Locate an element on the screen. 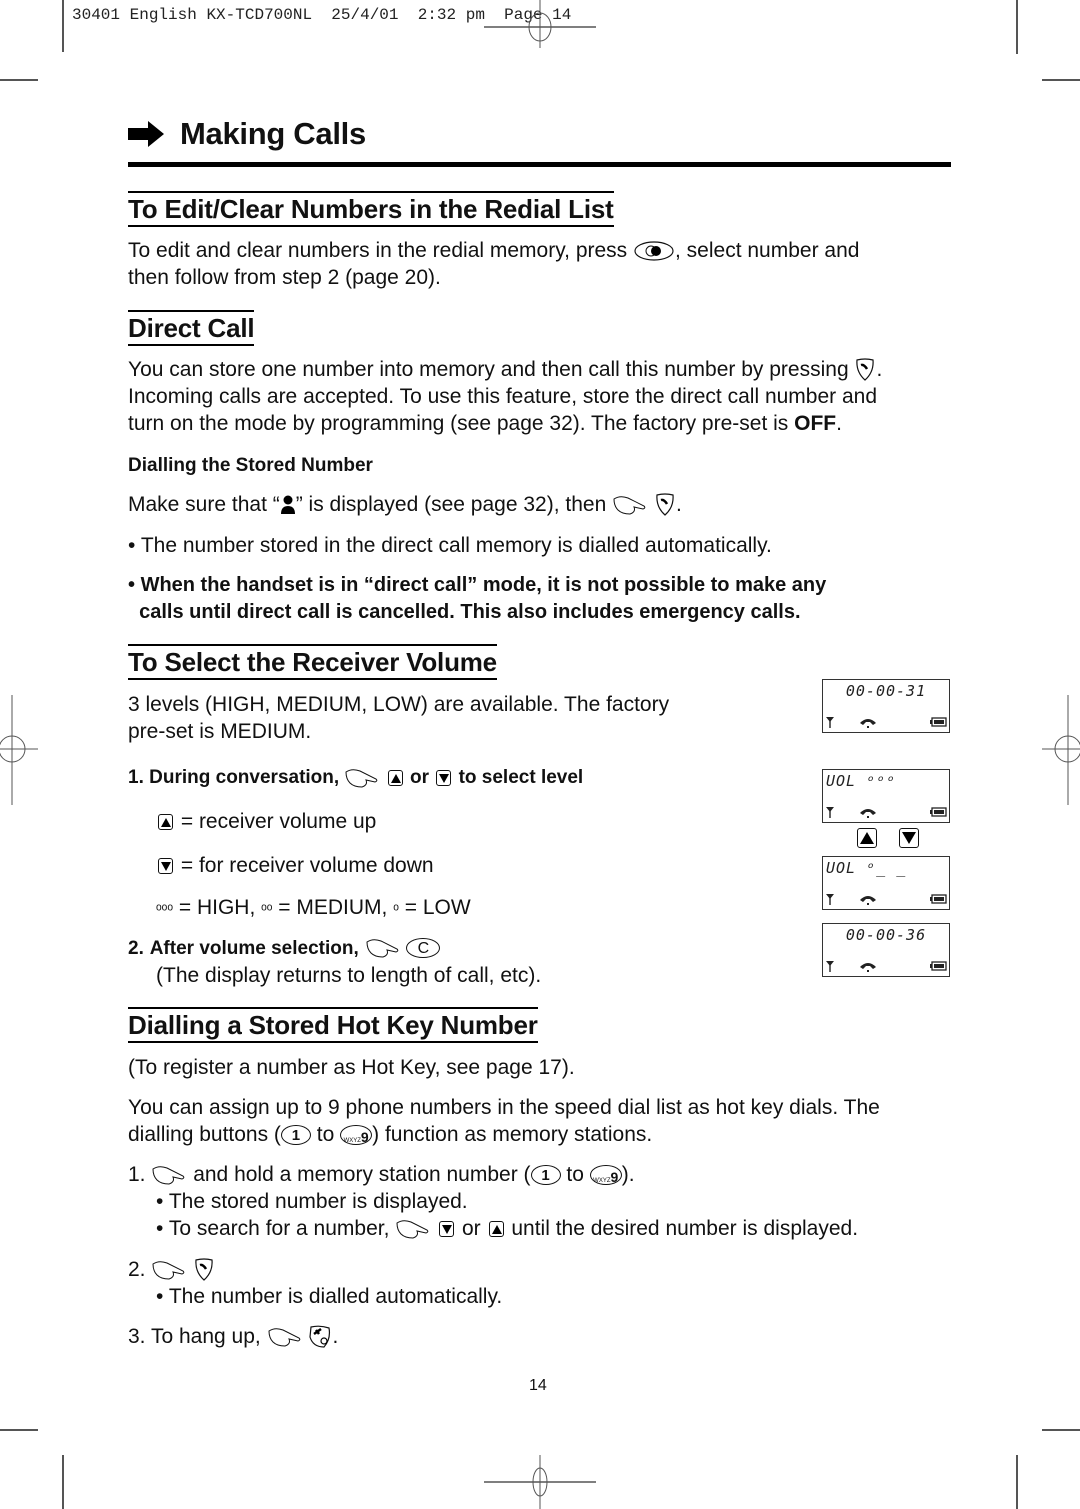 This screenshot has width=1080, height=1509. direct-call-person-icon is located at coordinates (287, 505).